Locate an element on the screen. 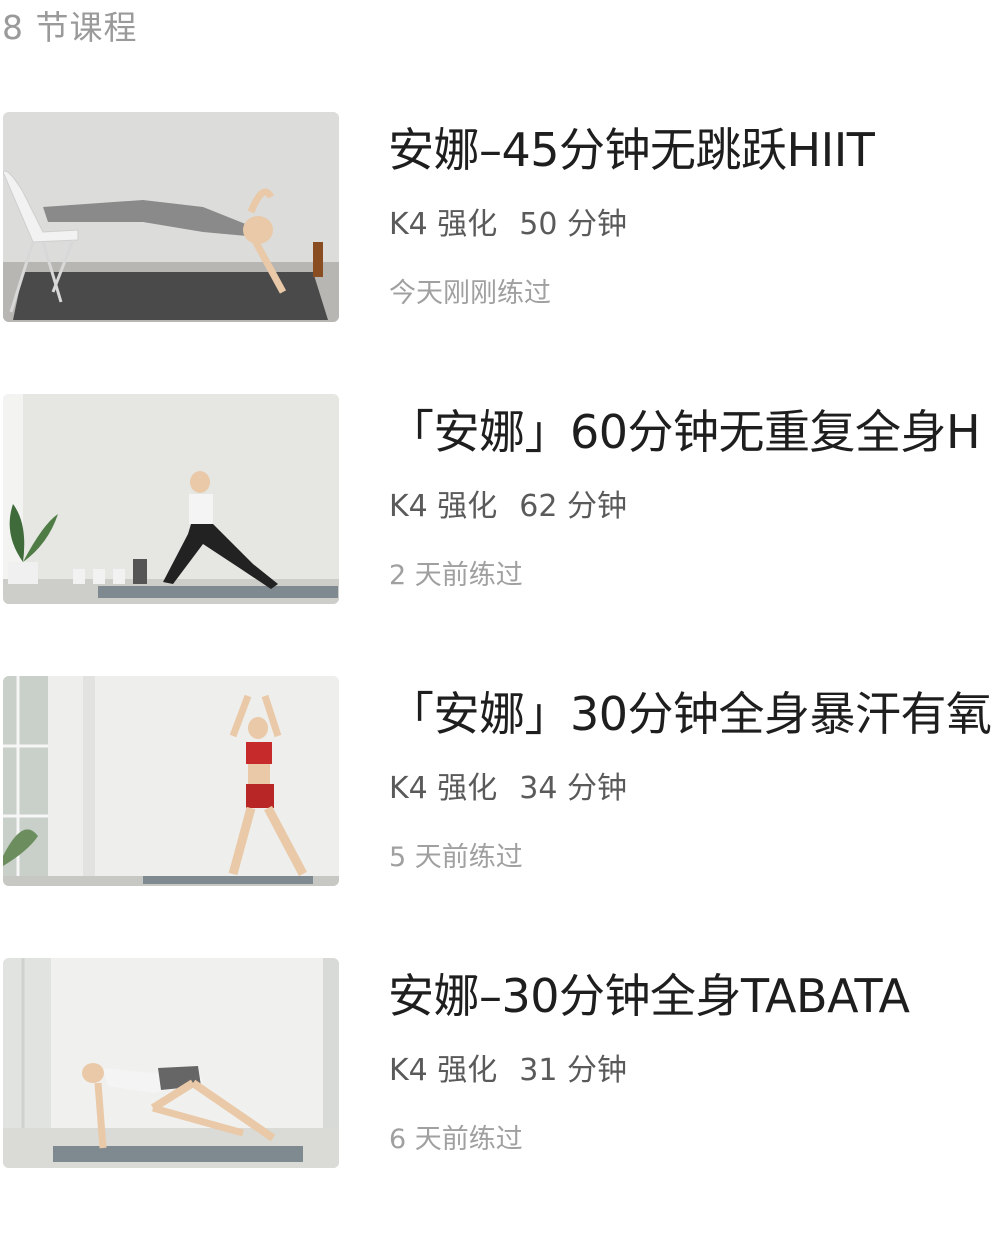 The image size is (992, 1240). jumping-jack-photo is located at coordinates (171, 781).